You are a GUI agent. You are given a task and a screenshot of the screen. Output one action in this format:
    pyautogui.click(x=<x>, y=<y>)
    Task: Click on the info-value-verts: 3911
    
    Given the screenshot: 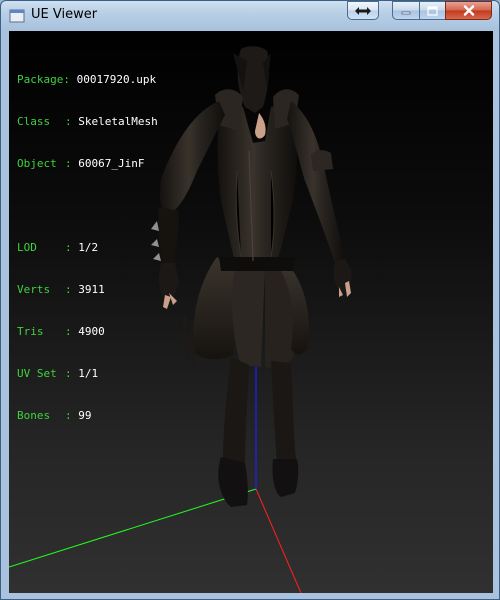 What is the action you would take?
    pyautogui.click(x=91, y=289)
    